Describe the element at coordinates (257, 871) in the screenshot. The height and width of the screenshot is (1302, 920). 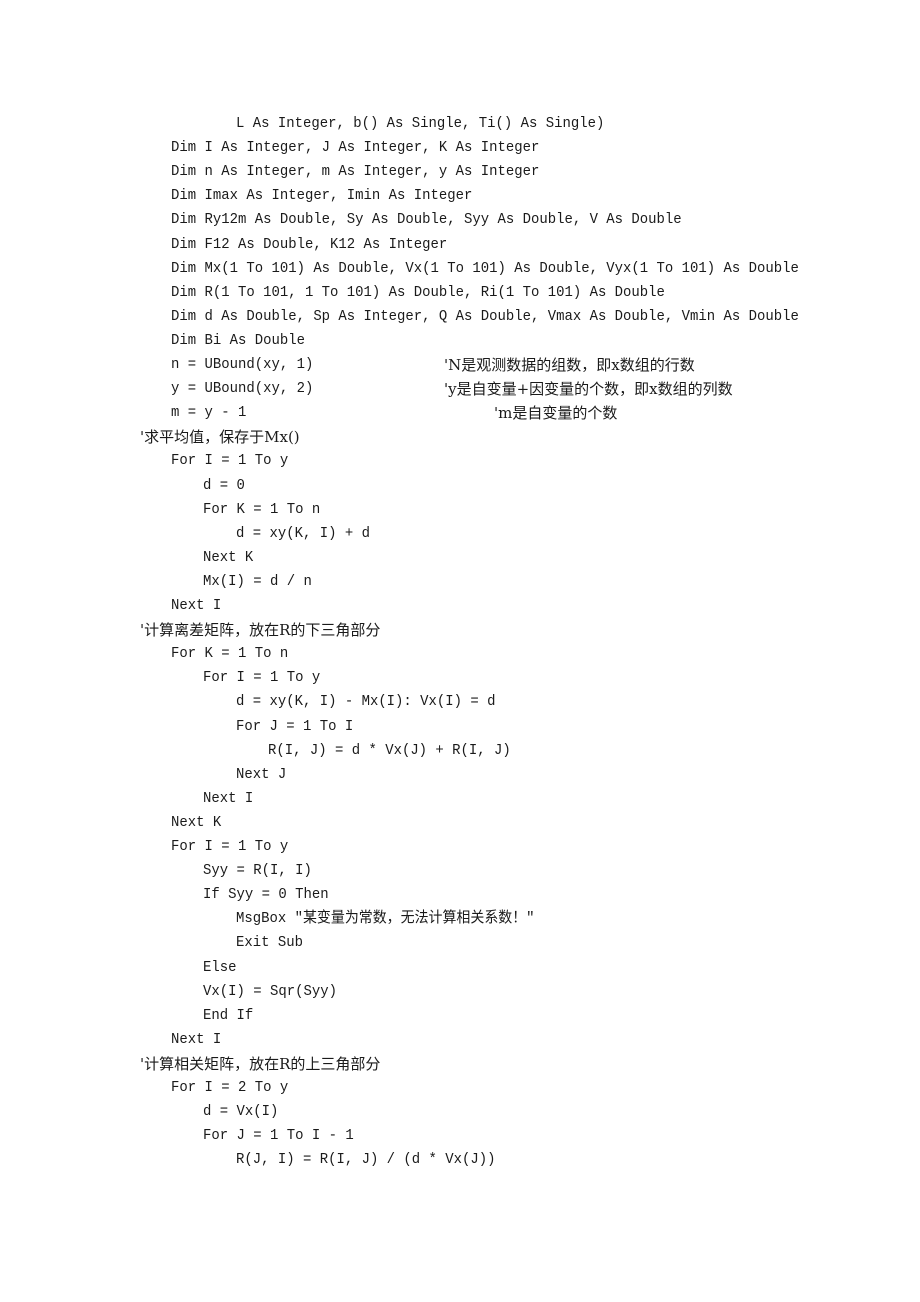
I see `code-line: Syy = R(I, I)` at that location.